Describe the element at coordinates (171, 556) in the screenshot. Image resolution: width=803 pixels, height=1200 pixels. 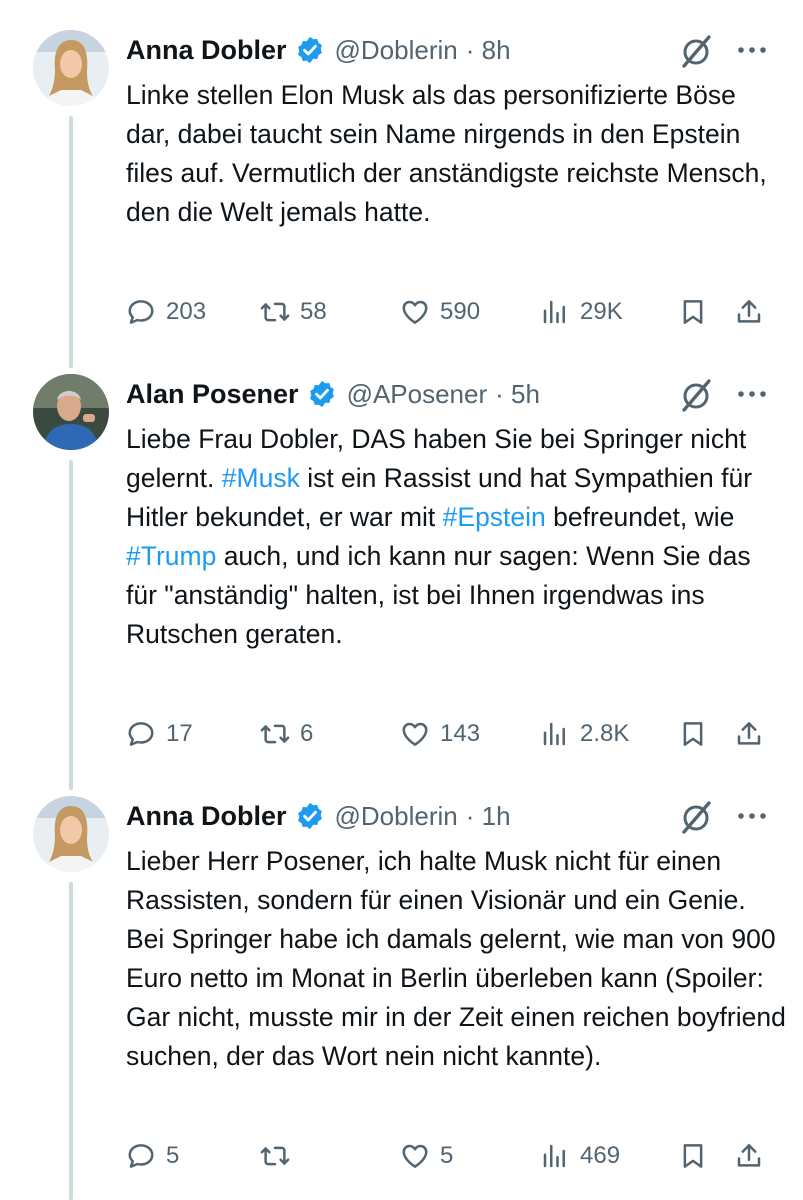
I see `hashtag-link: #Trump` at that location.